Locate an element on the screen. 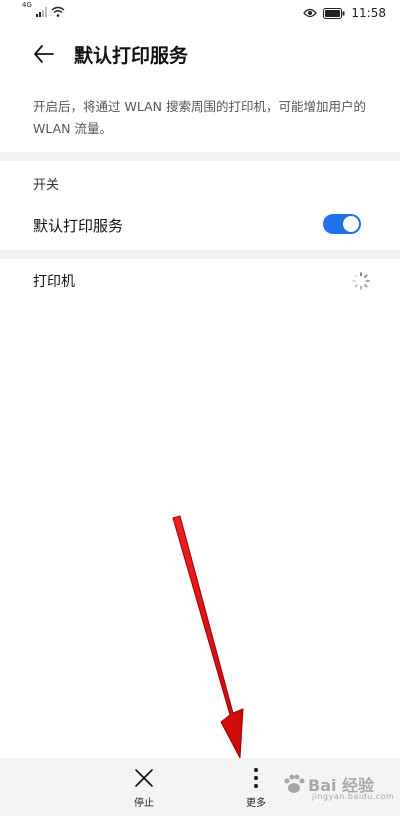 This screenshot has height=816, width=400. more-button-label: 更多 is located at coordinates (256, 803).